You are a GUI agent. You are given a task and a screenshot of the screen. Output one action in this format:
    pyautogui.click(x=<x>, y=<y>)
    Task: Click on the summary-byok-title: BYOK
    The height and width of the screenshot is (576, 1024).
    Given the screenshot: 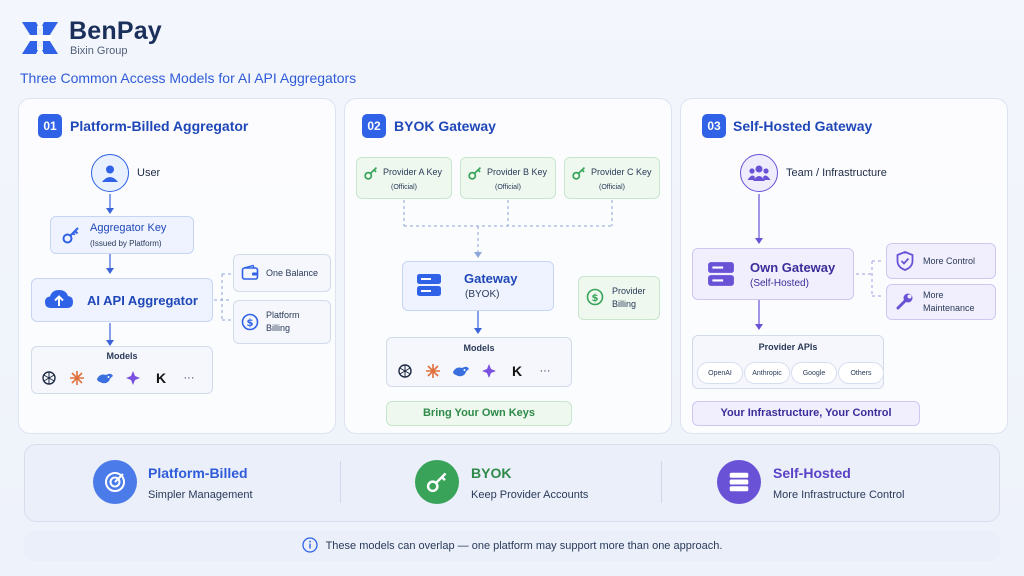 What is the action you would take?
    pyautogui.click(x=491, y=473)
    